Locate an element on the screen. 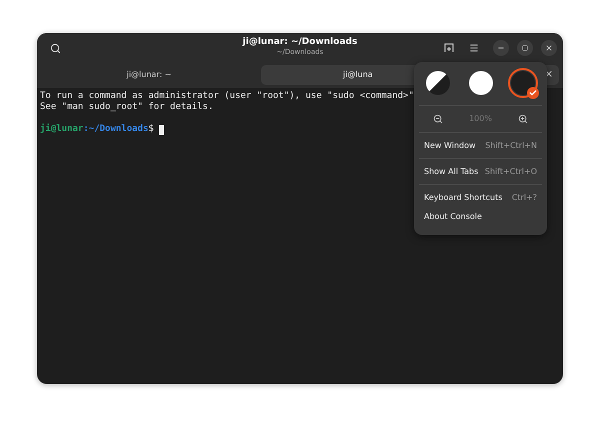  menu-item: Show All Tabs Shift+Ctrl+O is located at coordinates (480, 171).